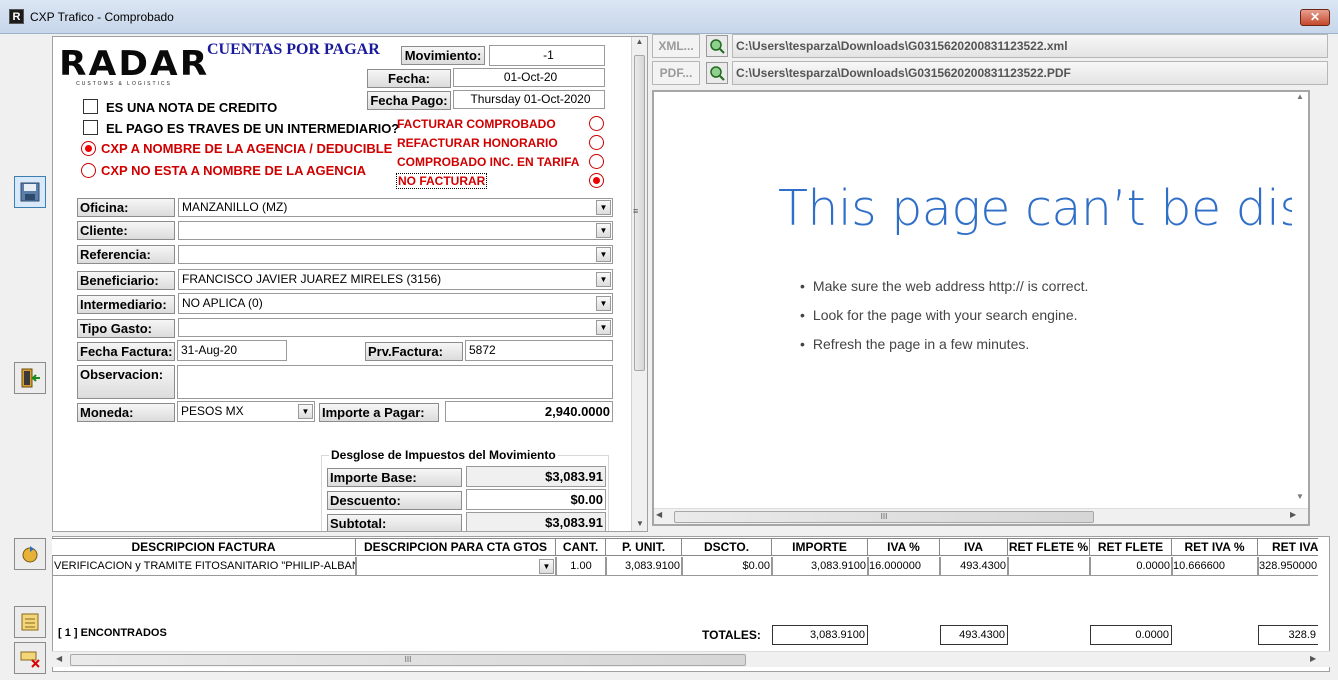  Describe the element at coordinates (30, 658) in the screenshot. I see `delete-button` at that location.